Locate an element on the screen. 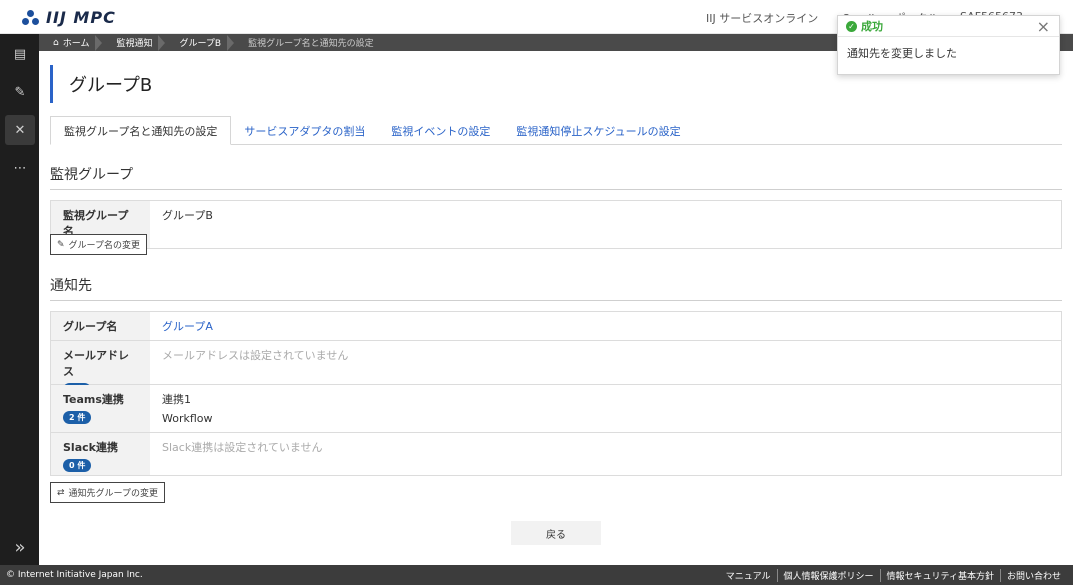 The image size is (1073, 585). sidebar-expand-button: » is located at coordinates (20, 547).